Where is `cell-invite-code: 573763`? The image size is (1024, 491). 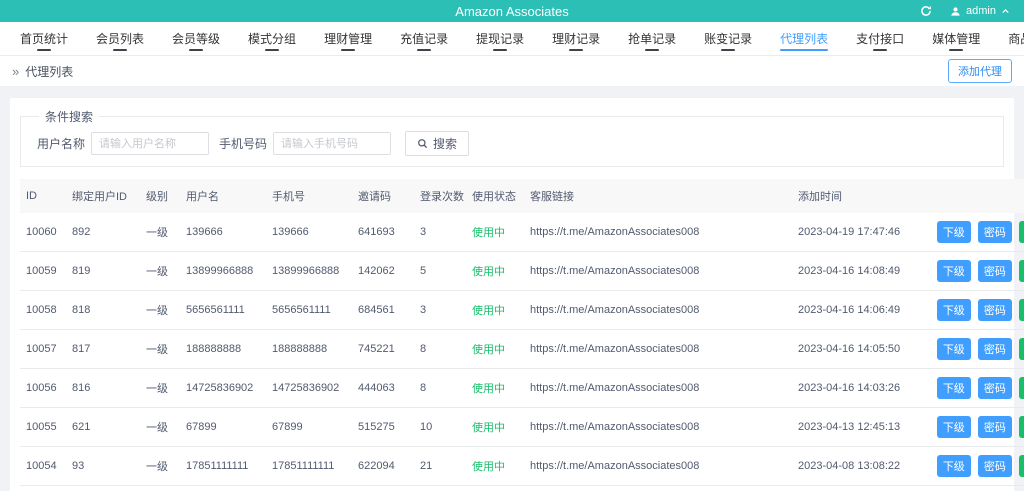 cell-invite-code: 573763 is located at coordinates (383, 488).